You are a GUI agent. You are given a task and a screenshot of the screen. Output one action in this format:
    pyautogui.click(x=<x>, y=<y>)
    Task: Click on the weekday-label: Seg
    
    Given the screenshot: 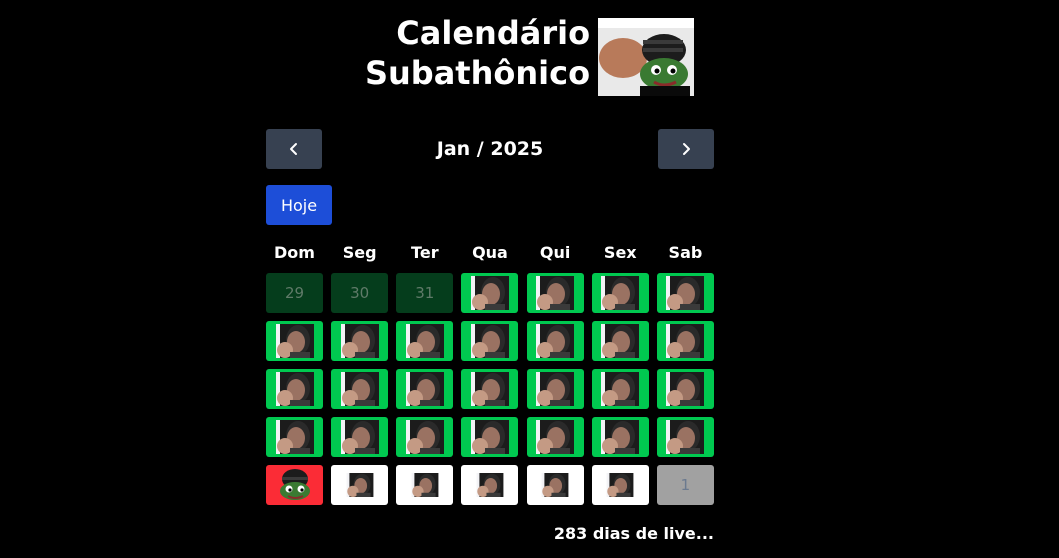 What is the action you would take?
    pyautogui.click(x=359, y=252)
    